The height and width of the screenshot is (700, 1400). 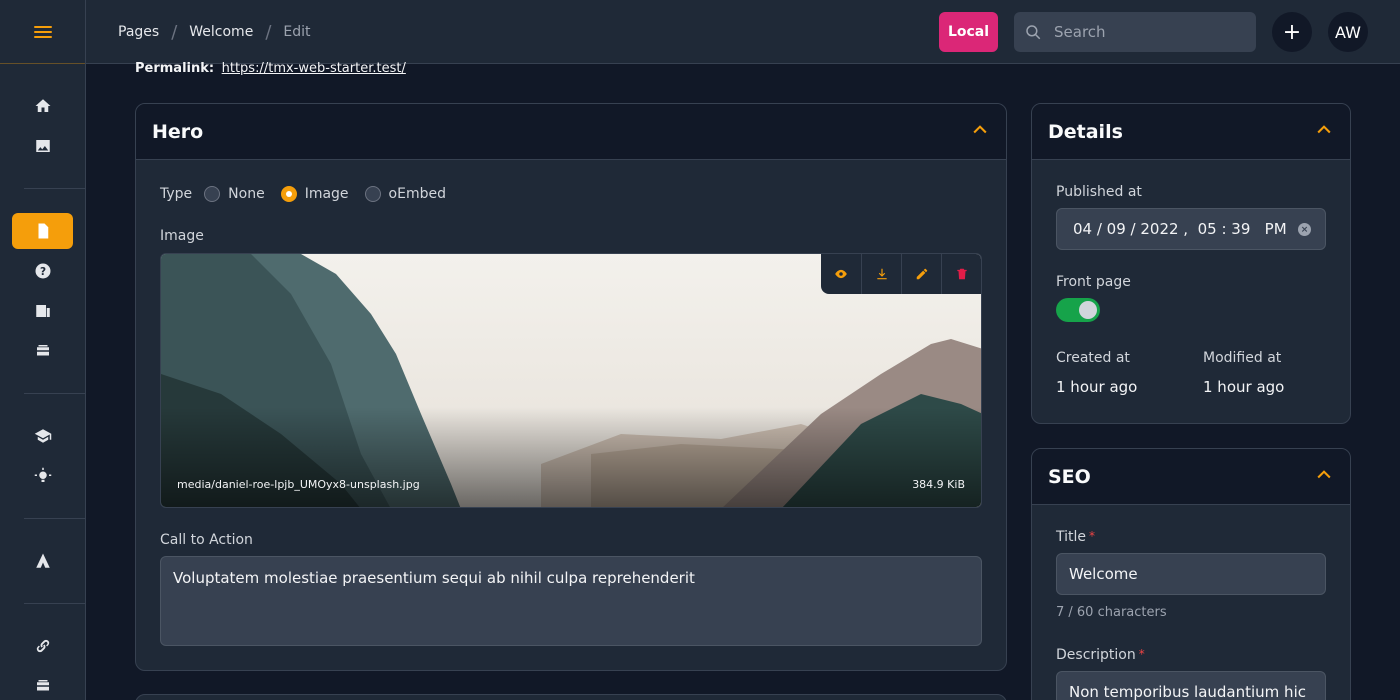 What do you see at coordinates (42, 311) in the screenshot?
I see `article-icon` at bounding box center [42, 311].